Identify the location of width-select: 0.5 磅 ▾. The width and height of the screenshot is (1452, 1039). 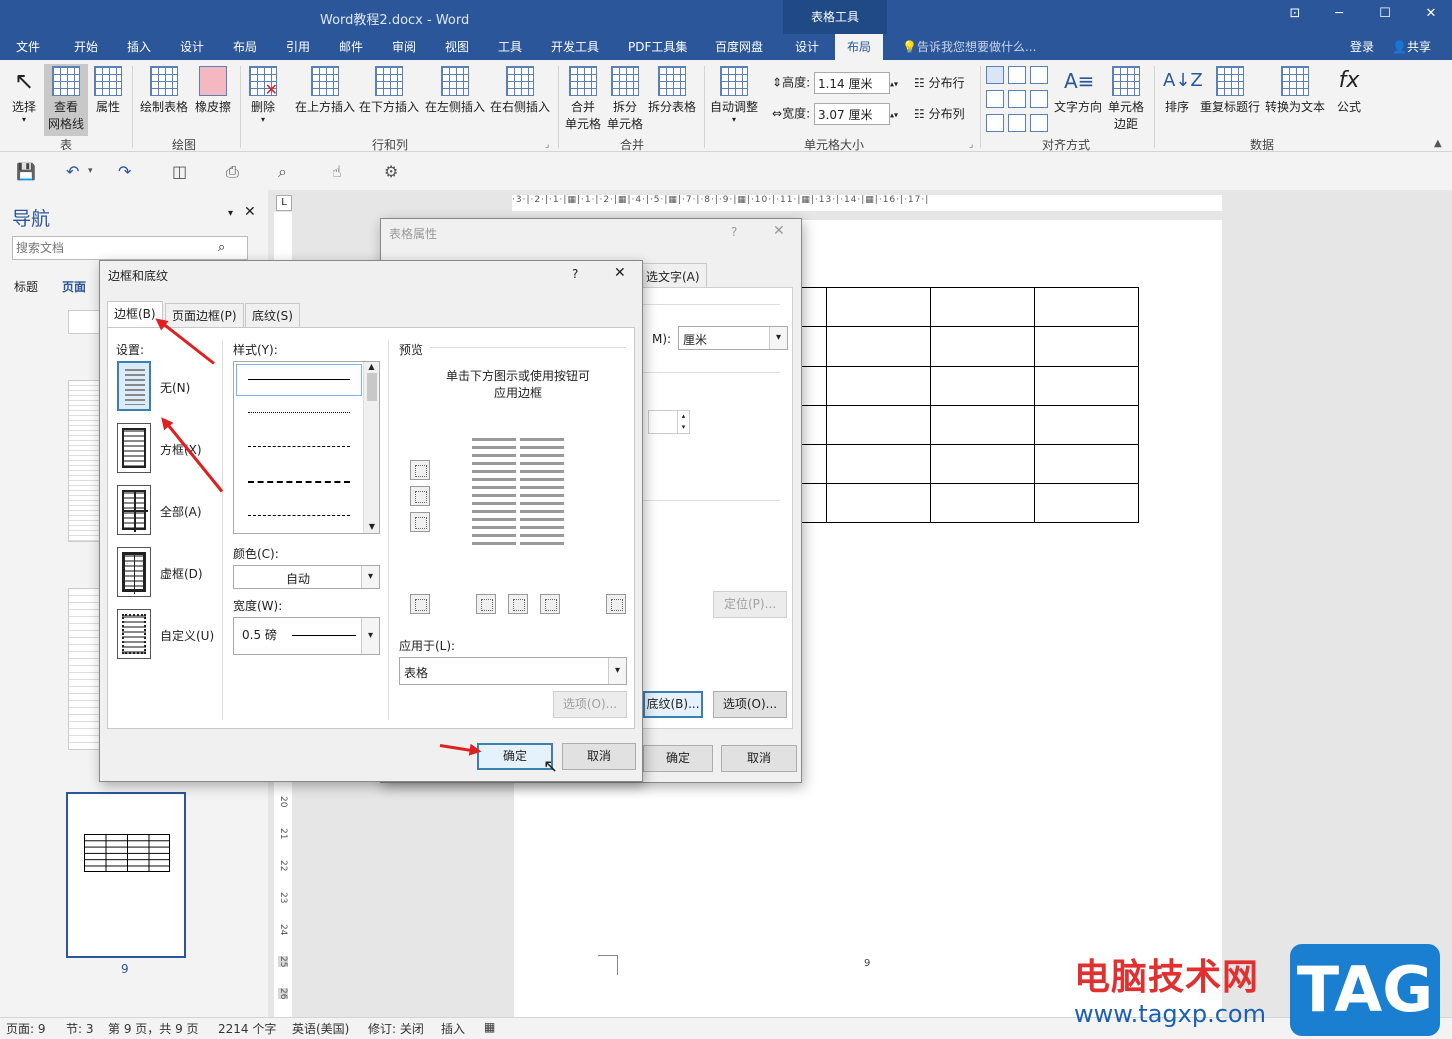
(306, 636).